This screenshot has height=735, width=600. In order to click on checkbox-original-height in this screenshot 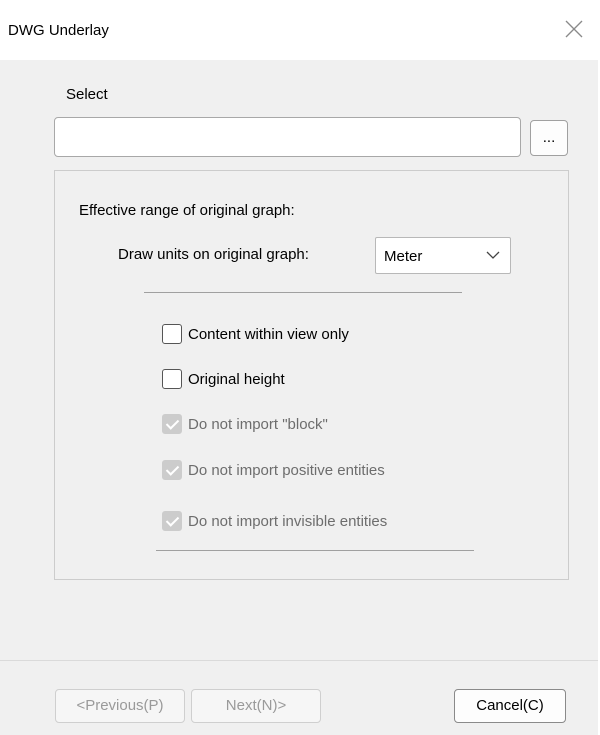, I will do `click(172, 379)`.